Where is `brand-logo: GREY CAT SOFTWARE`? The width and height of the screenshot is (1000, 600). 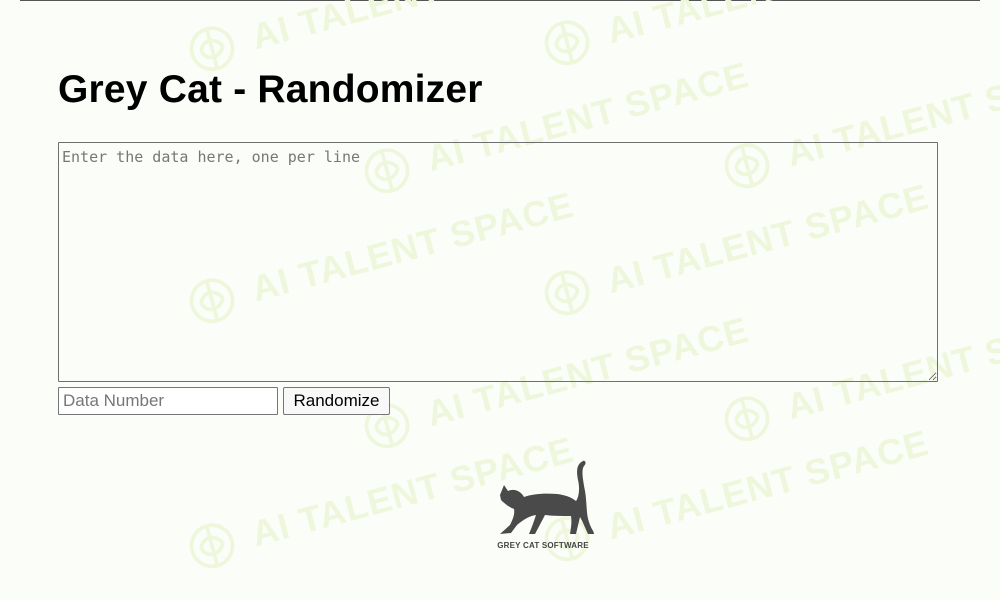
brand-logo: GREY CAT SOFTWARE is located at coordinates (543, 505).